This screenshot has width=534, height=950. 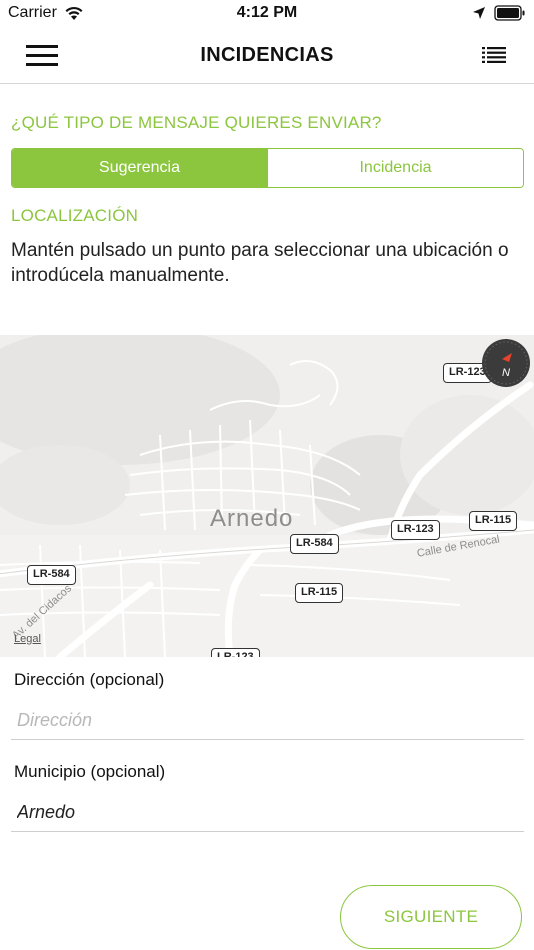 I want to click on municipality-label: Municipio (opcional), so click(x=90, y=771).